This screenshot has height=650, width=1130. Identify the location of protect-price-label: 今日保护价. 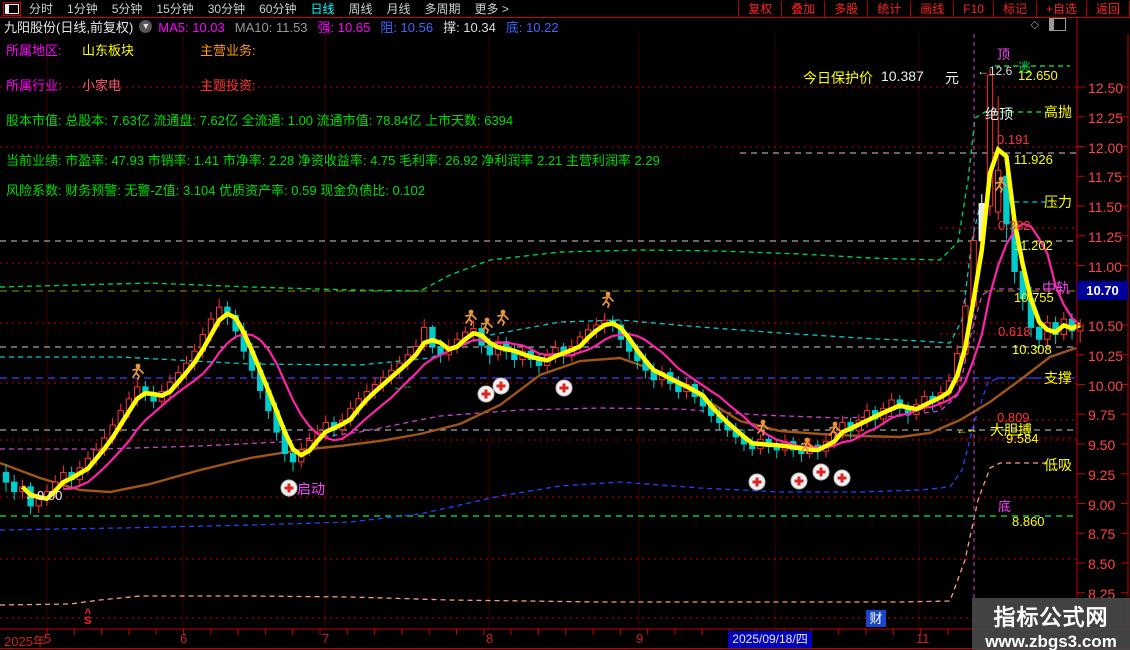
(838, 78).